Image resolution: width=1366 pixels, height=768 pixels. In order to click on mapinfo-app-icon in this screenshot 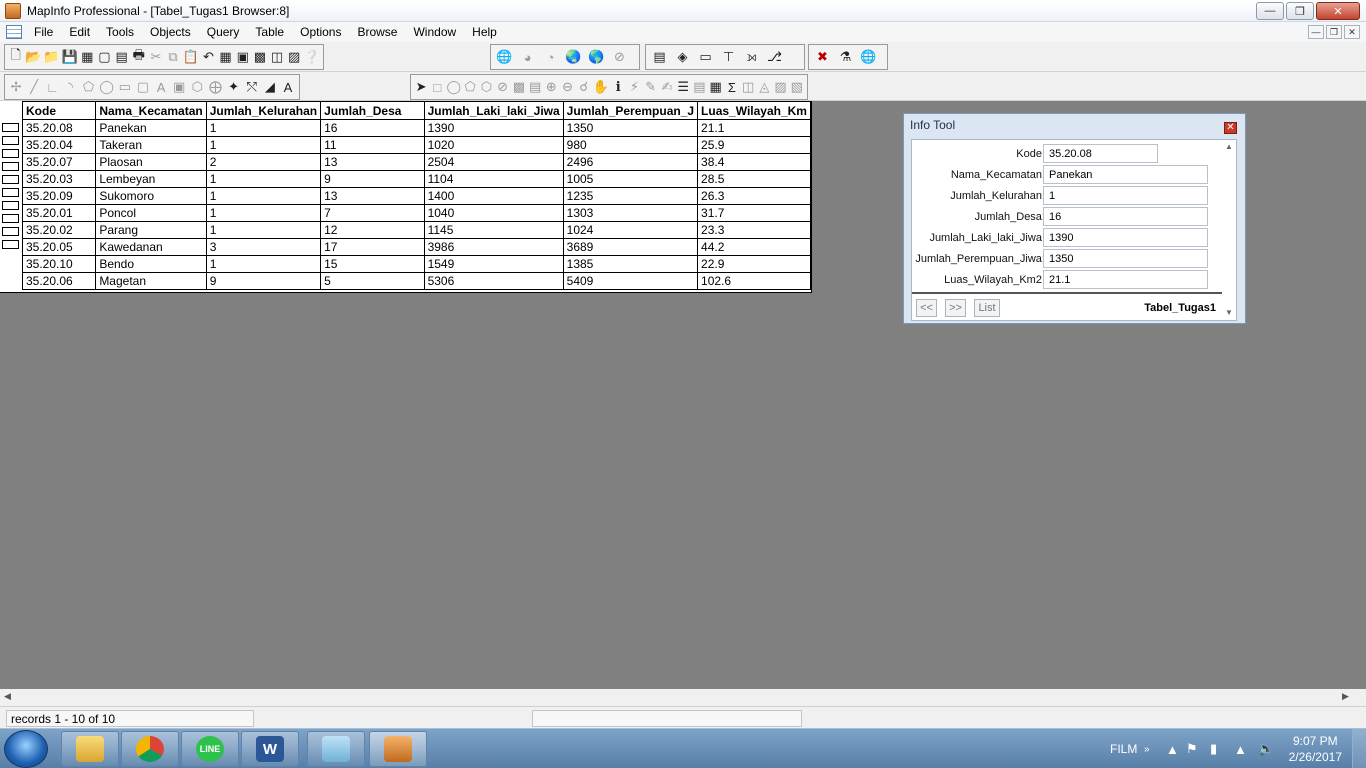, I will do `click(13, 10)`.